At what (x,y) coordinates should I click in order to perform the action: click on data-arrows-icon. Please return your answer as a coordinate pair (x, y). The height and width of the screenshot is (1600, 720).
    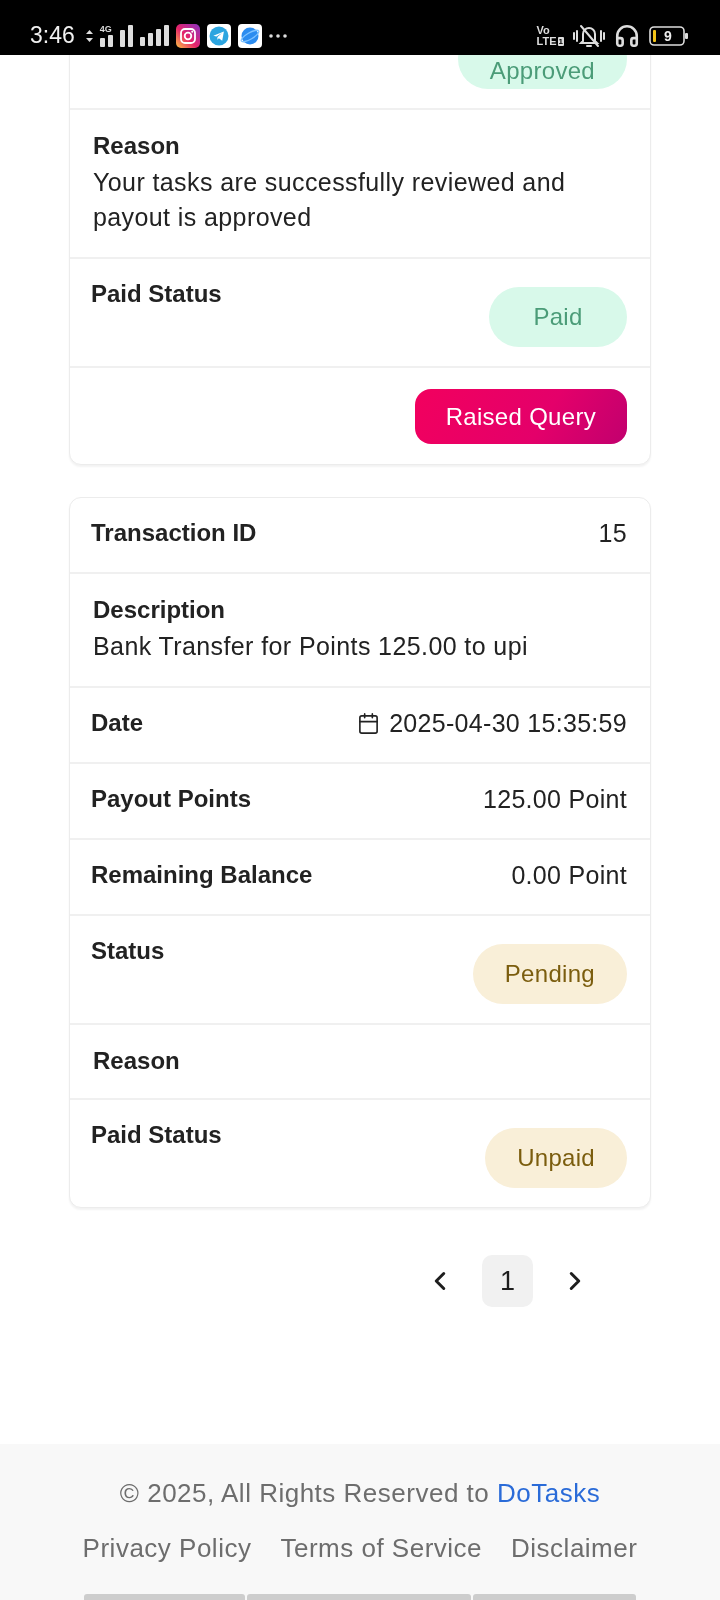
    Looking at the image, I should click on (89, 35).